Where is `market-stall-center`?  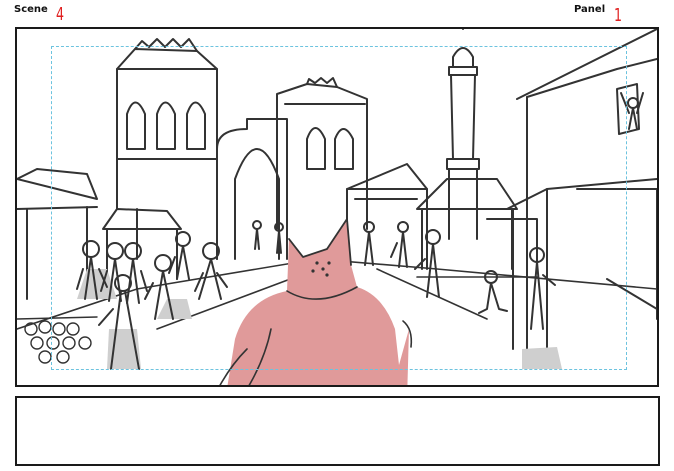
market-stall-center is located at coordinates (442, 216).